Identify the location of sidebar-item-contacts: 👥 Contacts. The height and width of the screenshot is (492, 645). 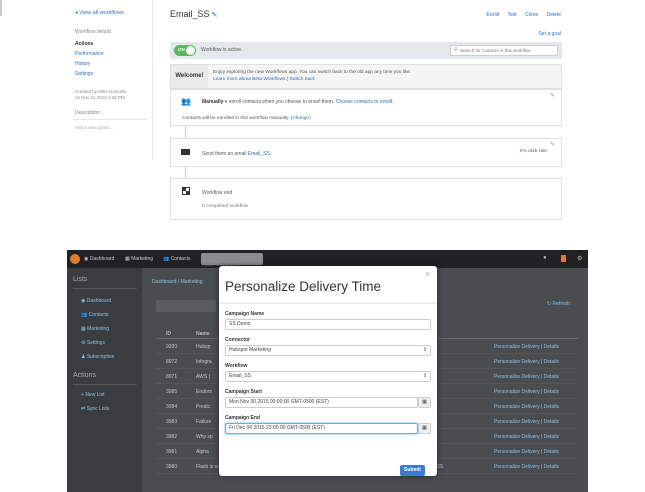
(94, 315).